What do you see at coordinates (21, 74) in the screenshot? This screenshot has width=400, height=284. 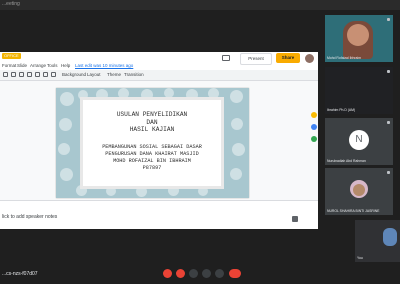 I see `redo-icon` at bounding box center [21, 74].